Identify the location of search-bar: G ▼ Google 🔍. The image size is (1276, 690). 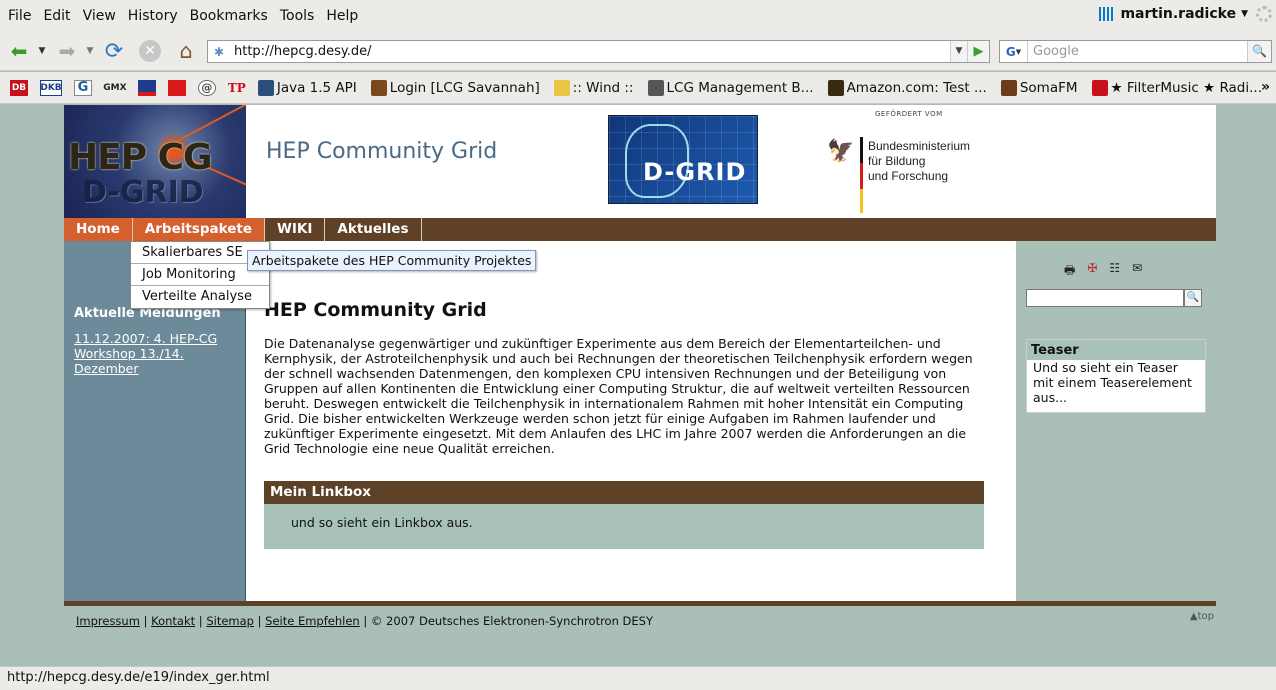
(1135, 51).